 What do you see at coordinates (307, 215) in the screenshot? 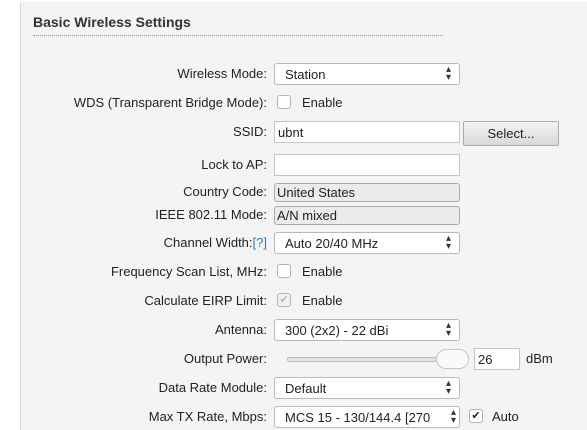
I see `ieee-mode-value: A/N mixed` at bounding box center [307, 215].